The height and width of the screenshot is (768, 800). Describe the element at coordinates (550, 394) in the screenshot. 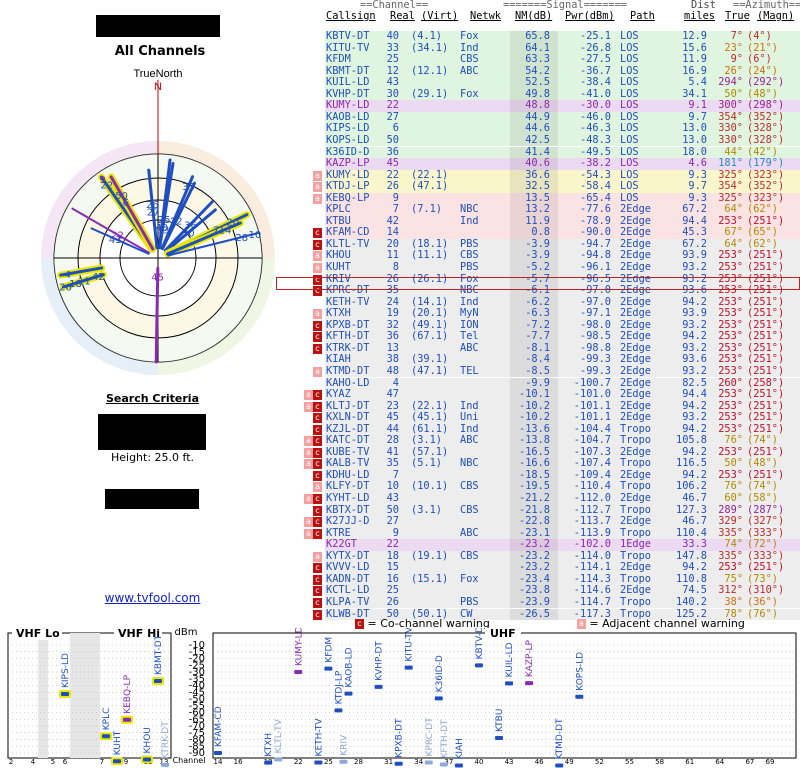

I see `table-row: a c KYAZ 47 -10.1 -101.0 2Edge 94.4 253° (251°)` at that location.